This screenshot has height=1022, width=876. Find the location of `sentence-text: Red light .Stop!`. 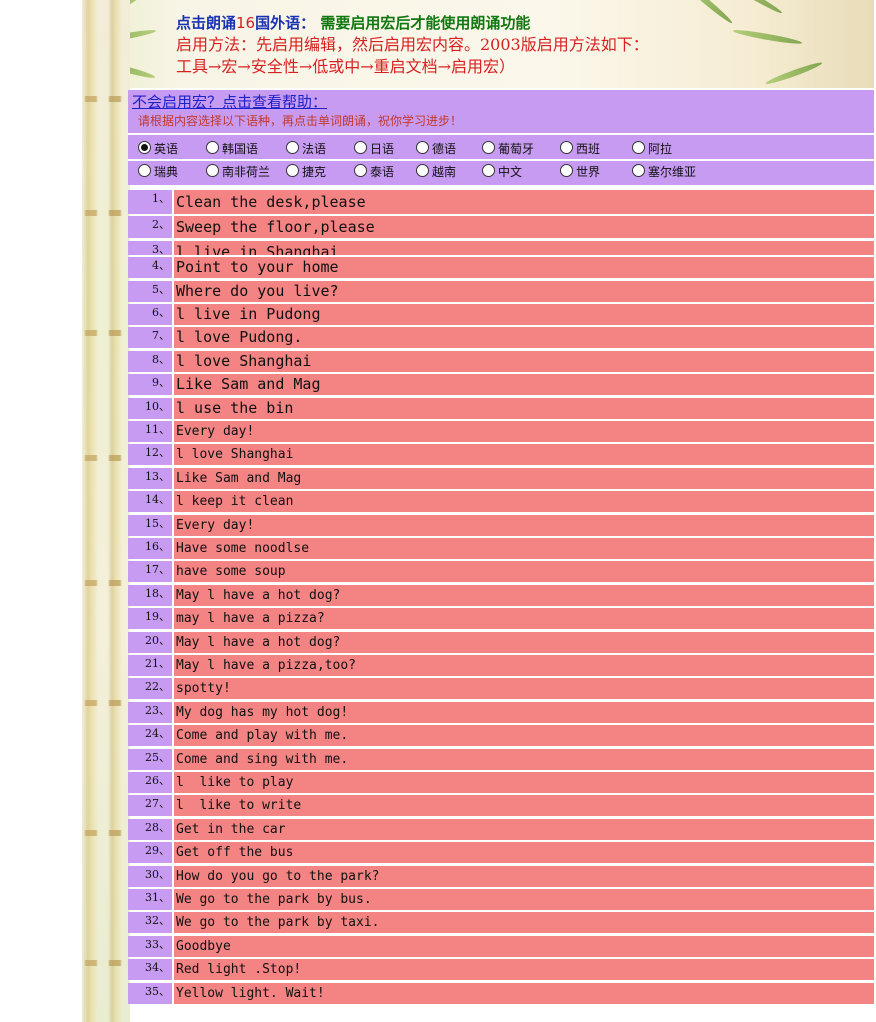

sentence-text: Red light .Stop! is located at coordinates (524, 970).